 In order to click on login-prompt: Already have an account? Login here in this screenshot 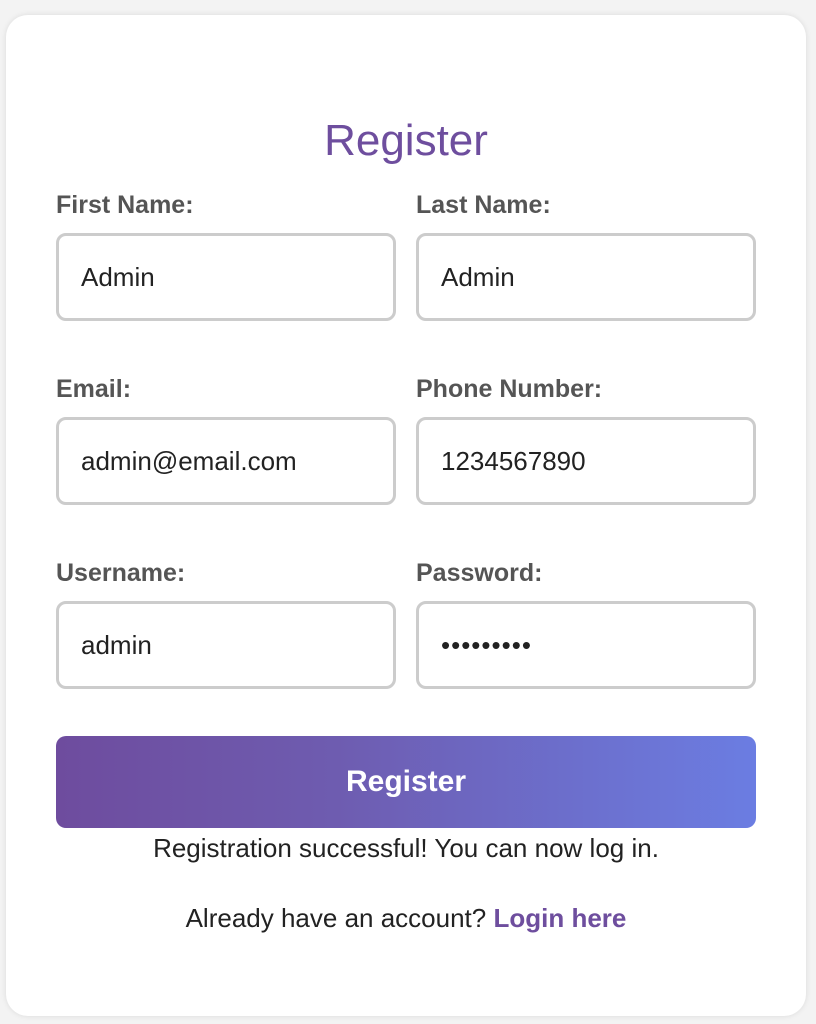, I will do `click(406, 918)`.